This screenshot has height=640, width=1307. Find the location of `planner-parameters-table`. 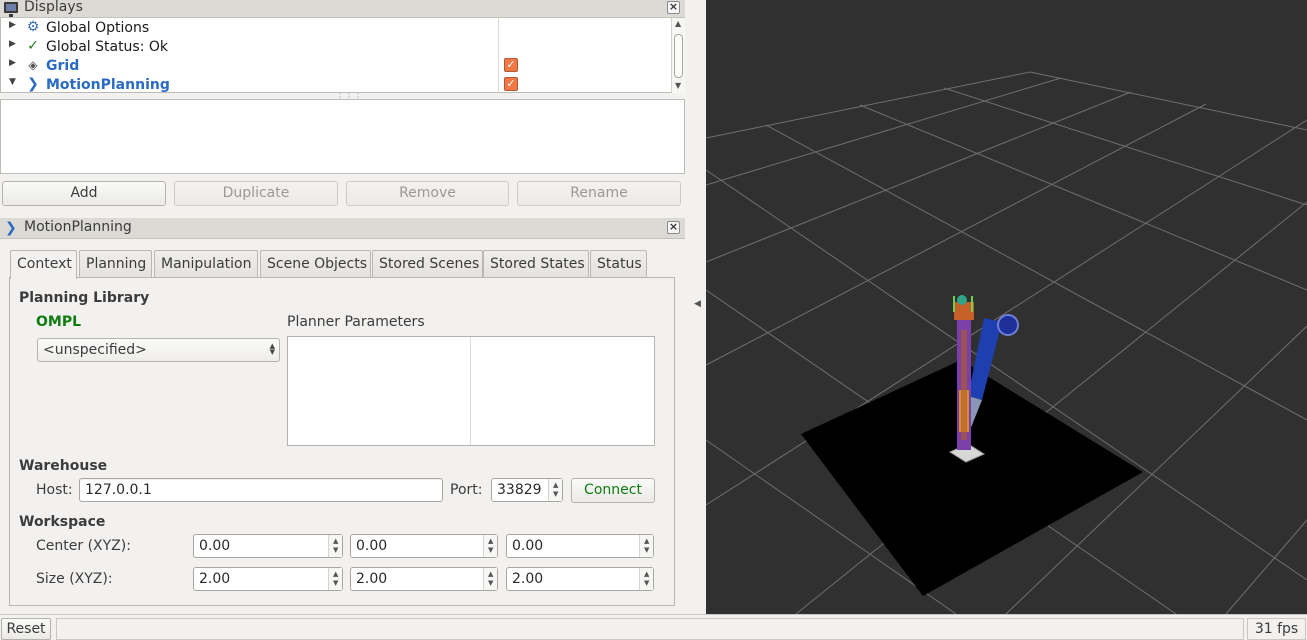

planner-parameters-table is located at coordinates (471, 391).